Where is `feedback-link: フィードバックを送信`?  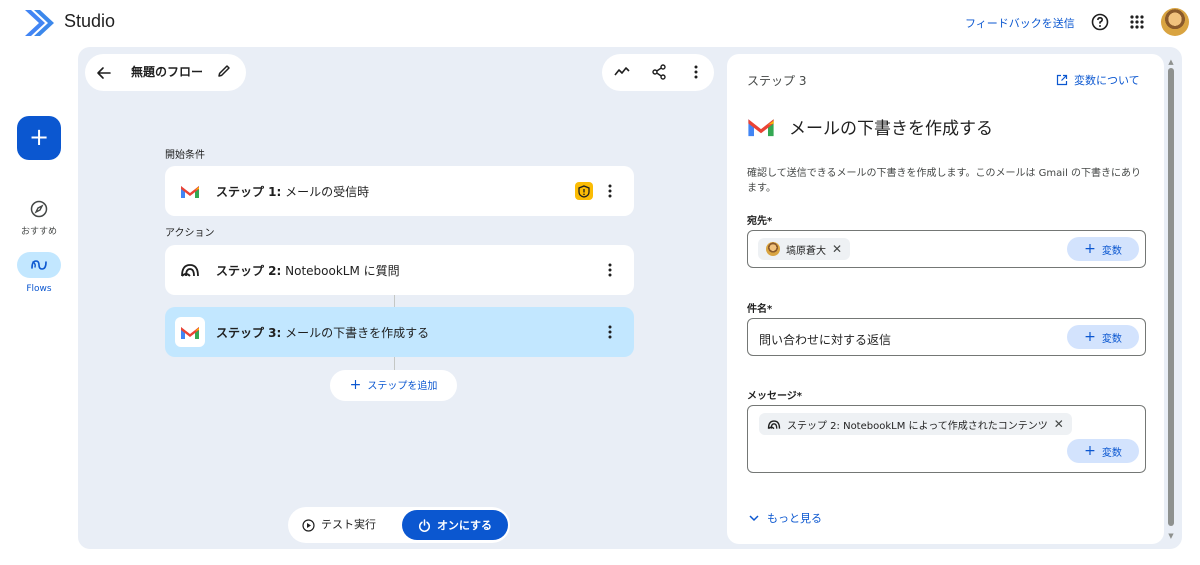 feedback-link: フィードバックを送信 is located at coordinates (1020, 23).